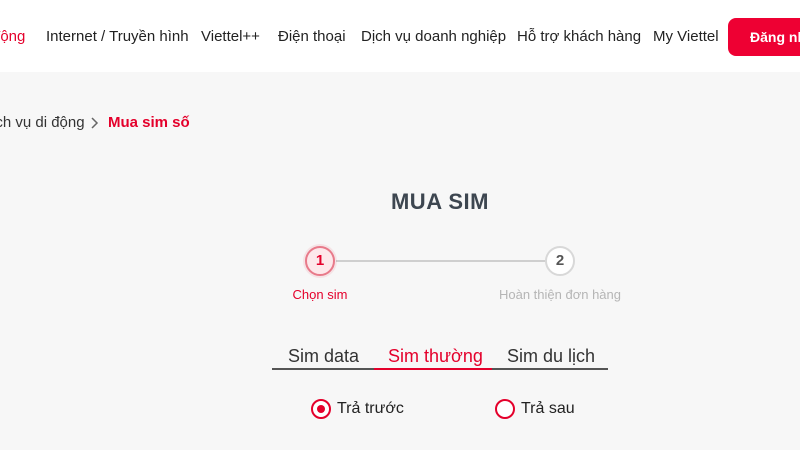 This screenshot has height=450, width=800. Describe the element at coordinates (433, 369) in the screenshot. I see `active-tab-indicator` at that location.